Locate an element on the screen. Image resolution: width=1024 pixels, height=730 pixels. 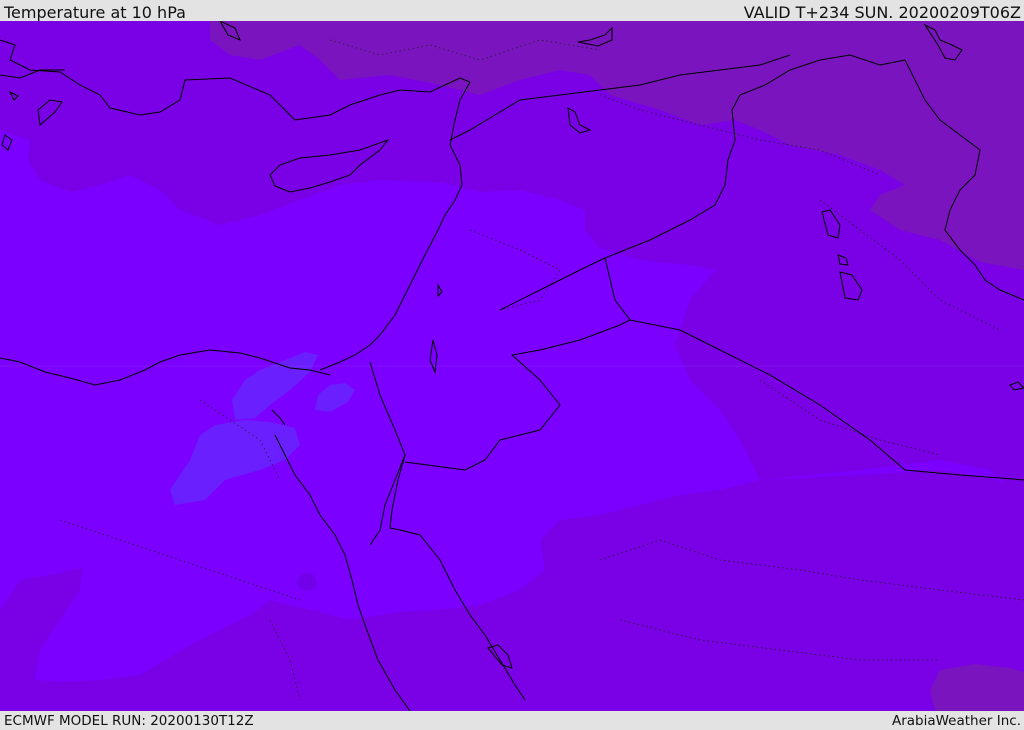
model-run-label: ECMWF MODEL RUN: 20200130T12Z is located at coordinates (129, 721).